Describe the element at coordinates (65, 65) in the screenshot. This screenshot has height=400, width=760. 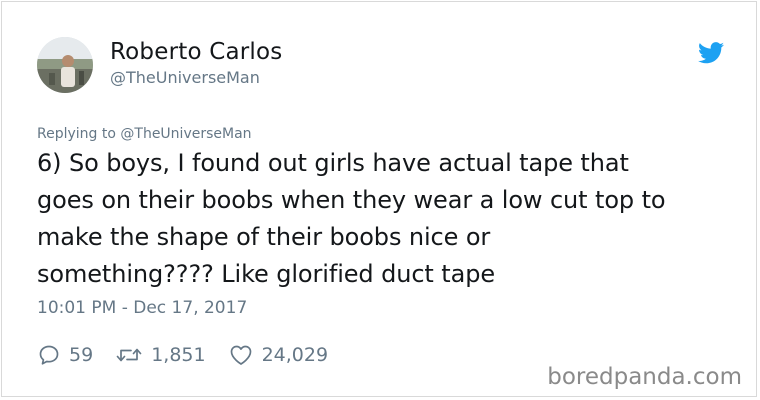
I see `avatar` at that location.